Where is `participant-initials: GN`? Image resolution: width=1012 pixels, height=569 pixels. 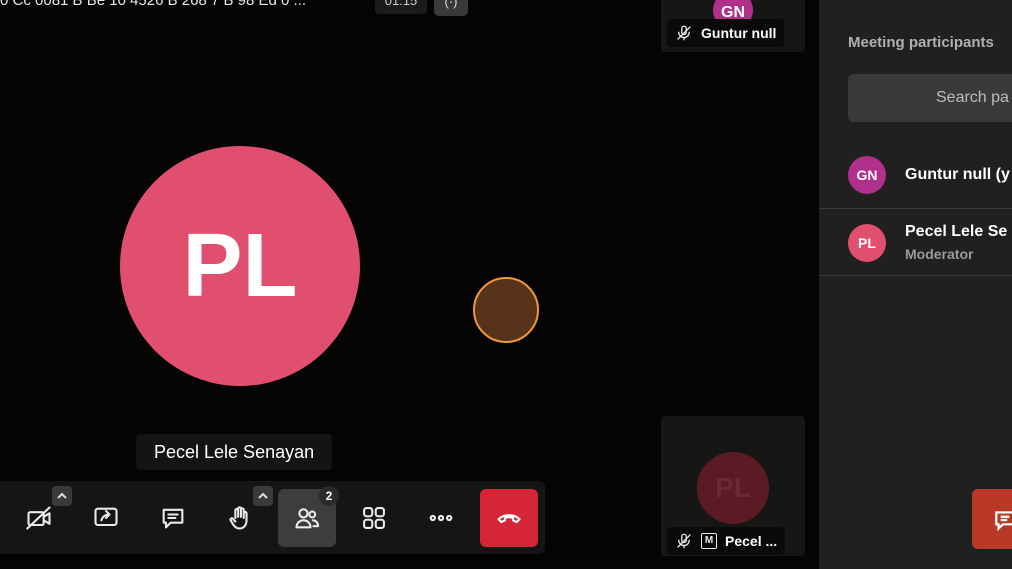 participant-initials: GN is located at coordinates (867, 175).